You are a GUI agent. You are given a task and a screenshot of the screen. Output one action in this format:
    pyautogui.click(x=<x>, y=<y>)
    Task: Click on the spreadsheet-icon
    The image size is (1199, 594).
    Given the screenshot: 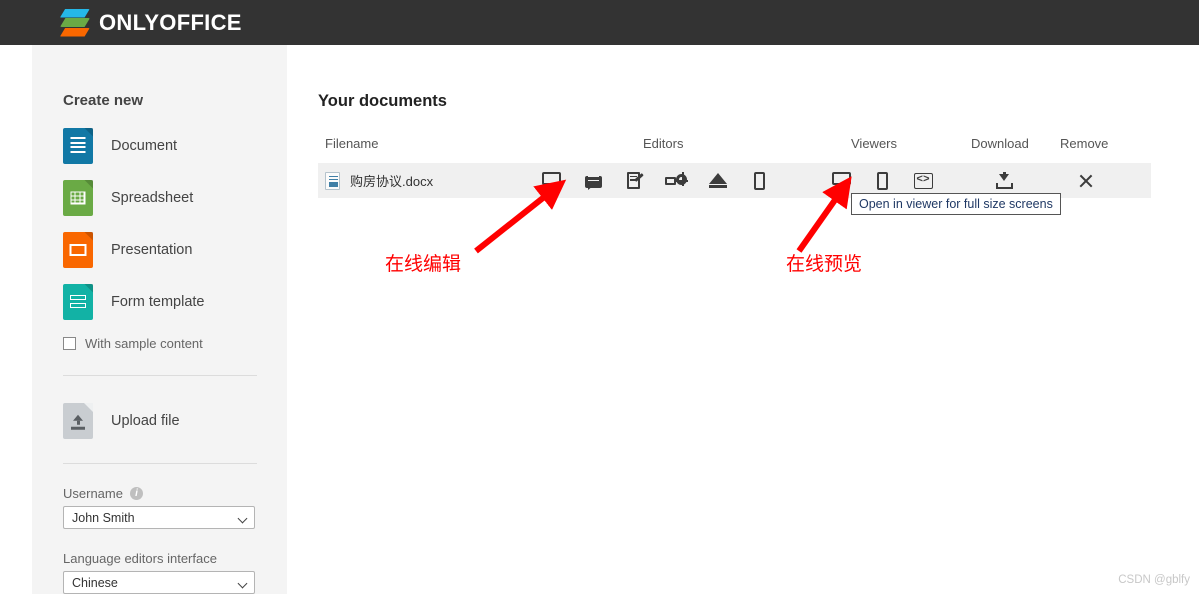 What is the action you would take?
    pyautogui.click(x=78, y=197)
    